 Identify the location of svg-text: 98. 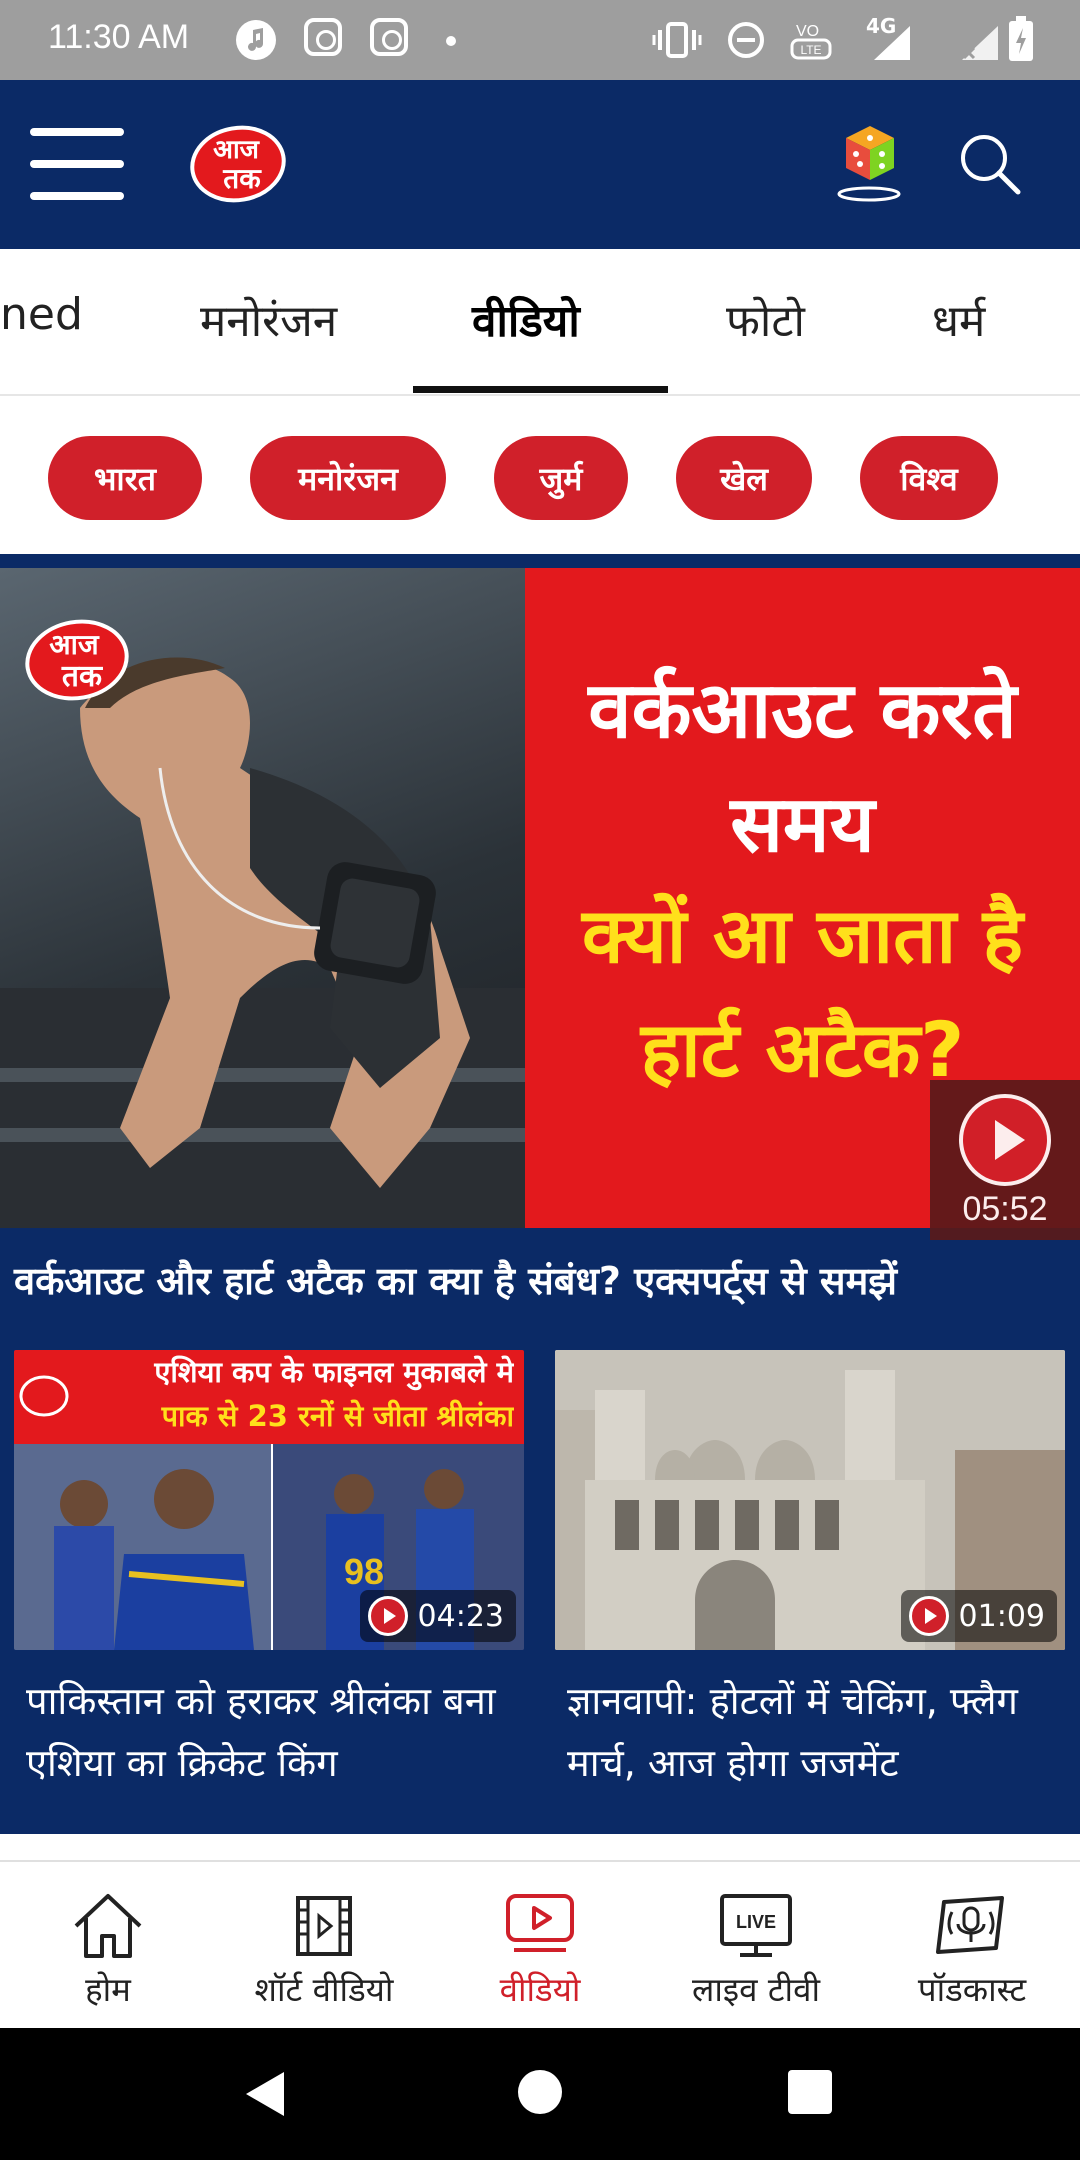
(364, 1571).